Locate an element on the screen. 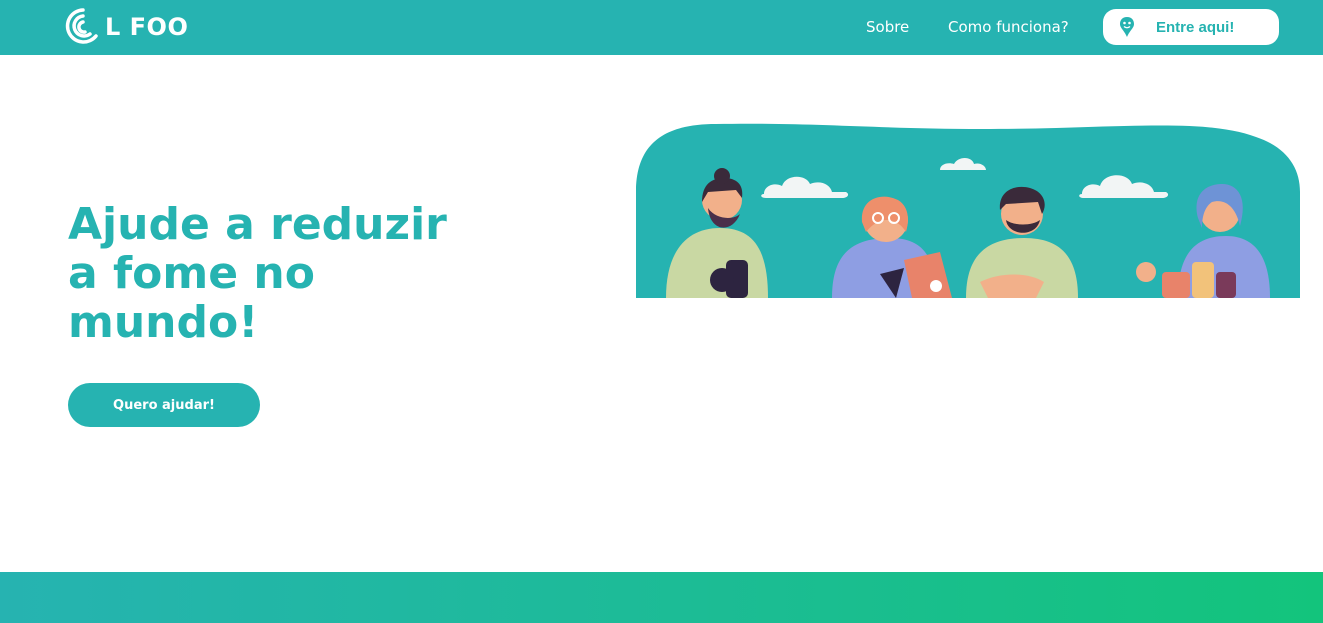 The height and width of the screenshot is (623, 1323). pin-person-icon is located at coordinates (1127, 27).